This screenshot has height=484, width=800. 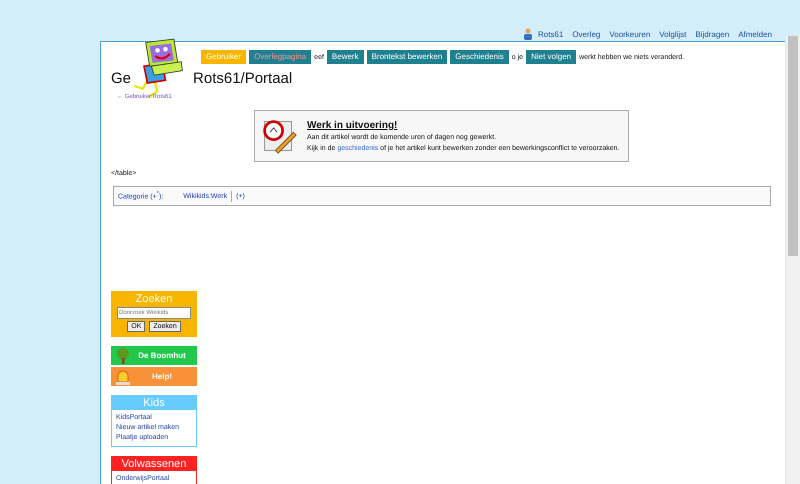 What do you see at coordinates (479, 57) in the screenshot?
I see `page-tab: Geschiedenis` at bounding box center [479, 57].